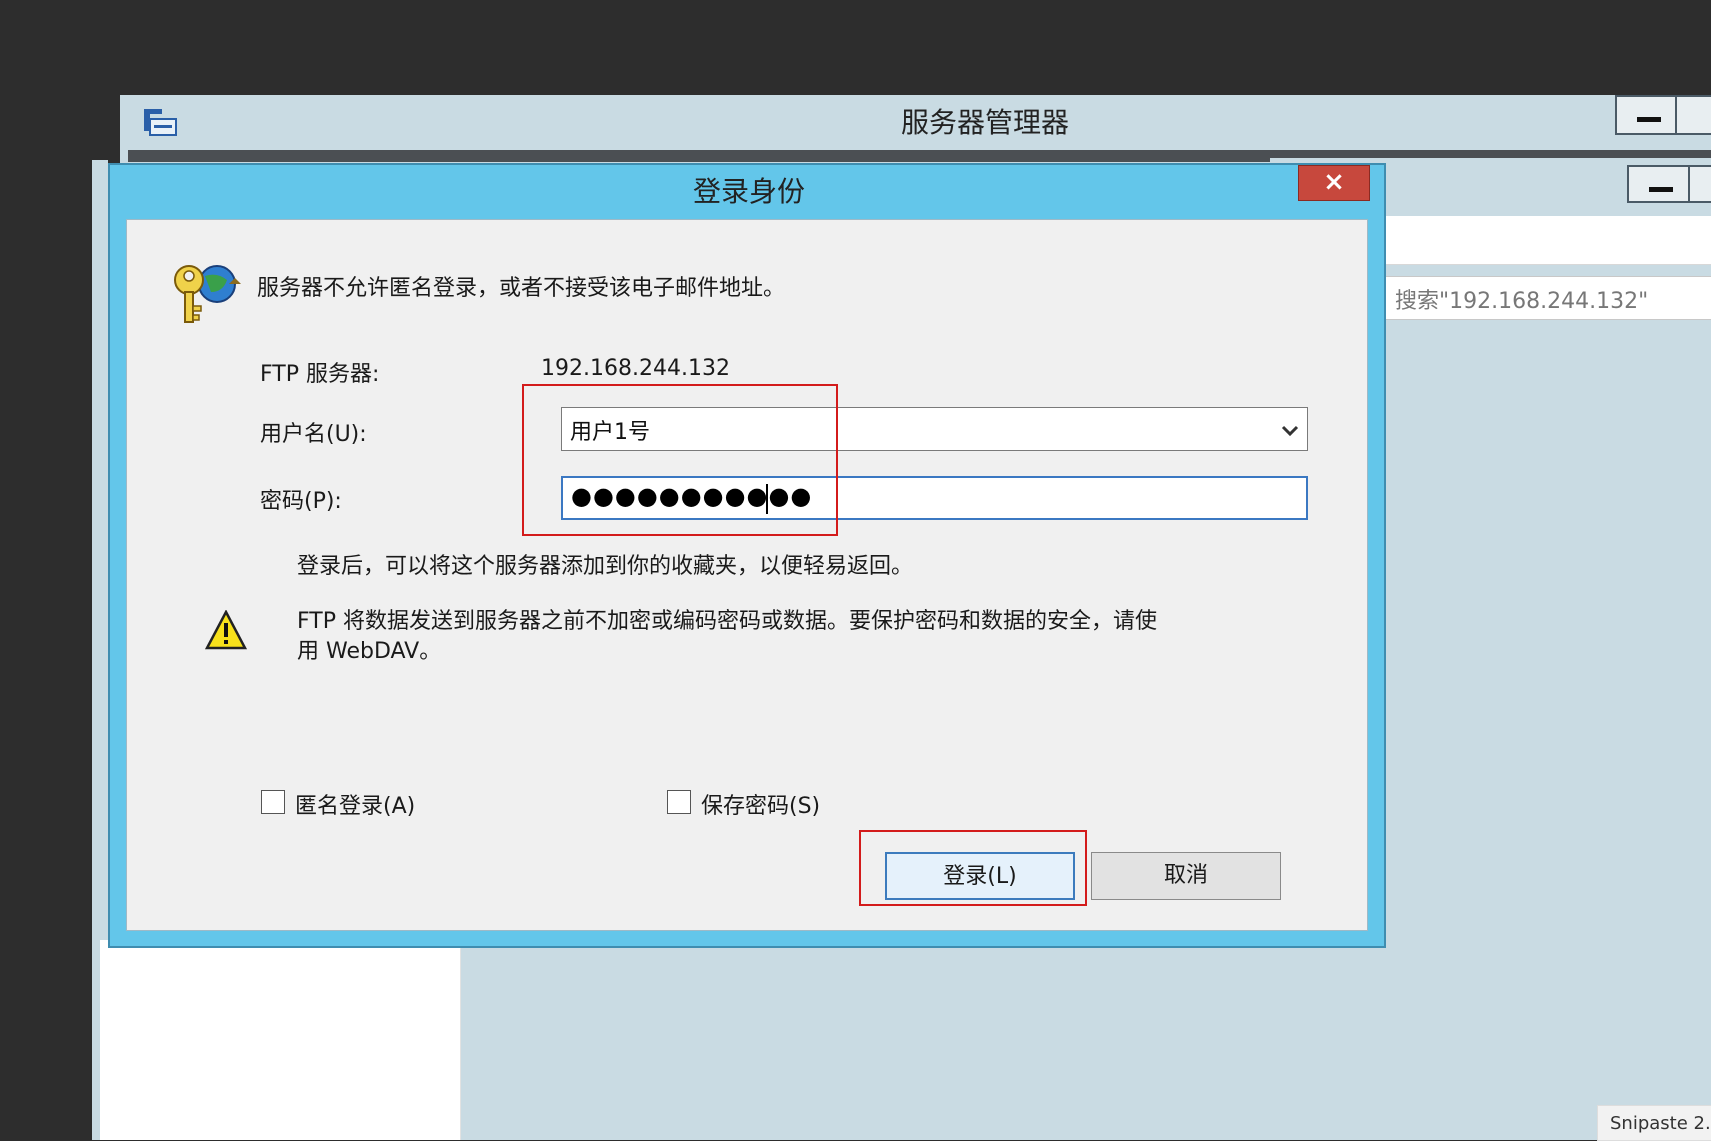  I want to click on anonymous-login-checkbox: 匿名登录(A), so click(361, 804).